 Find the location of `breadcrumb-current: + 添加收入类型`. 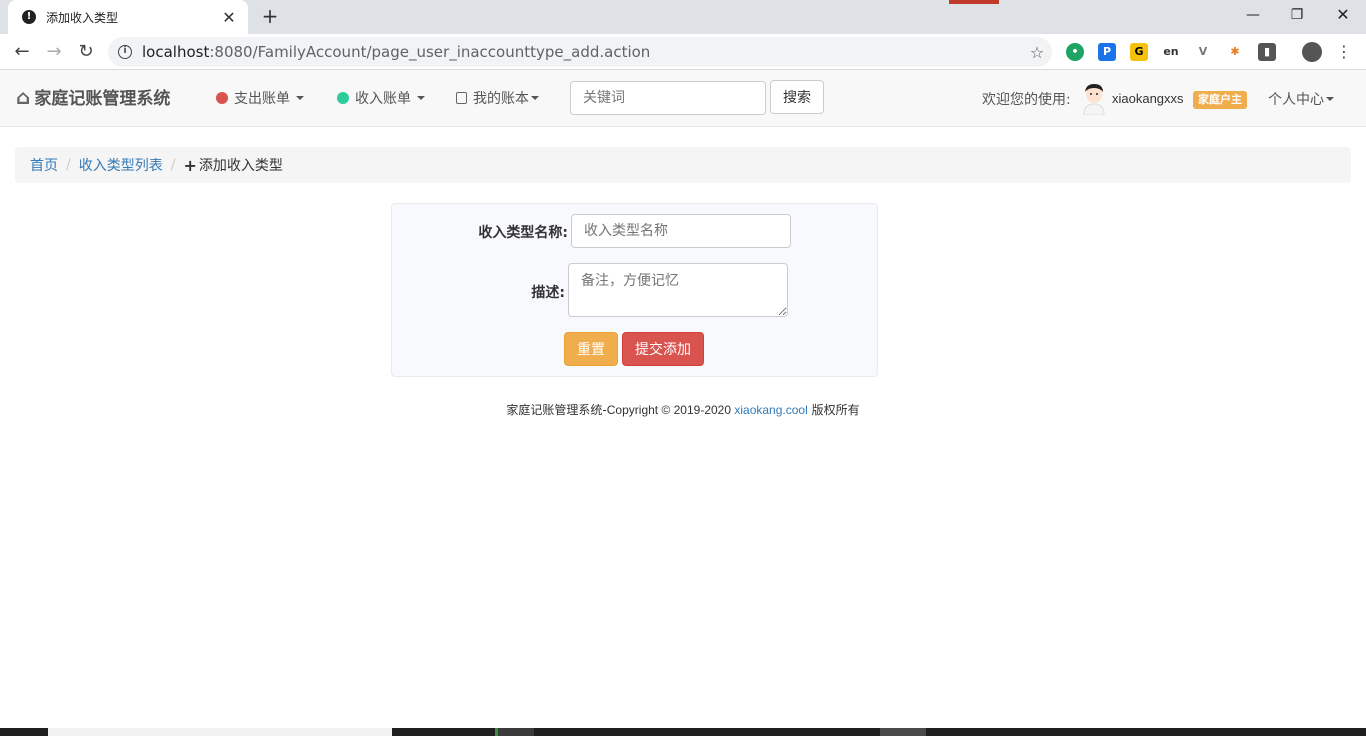

breadcrumb-current: + 添加收入类型 is located at coordinates (232, 165).